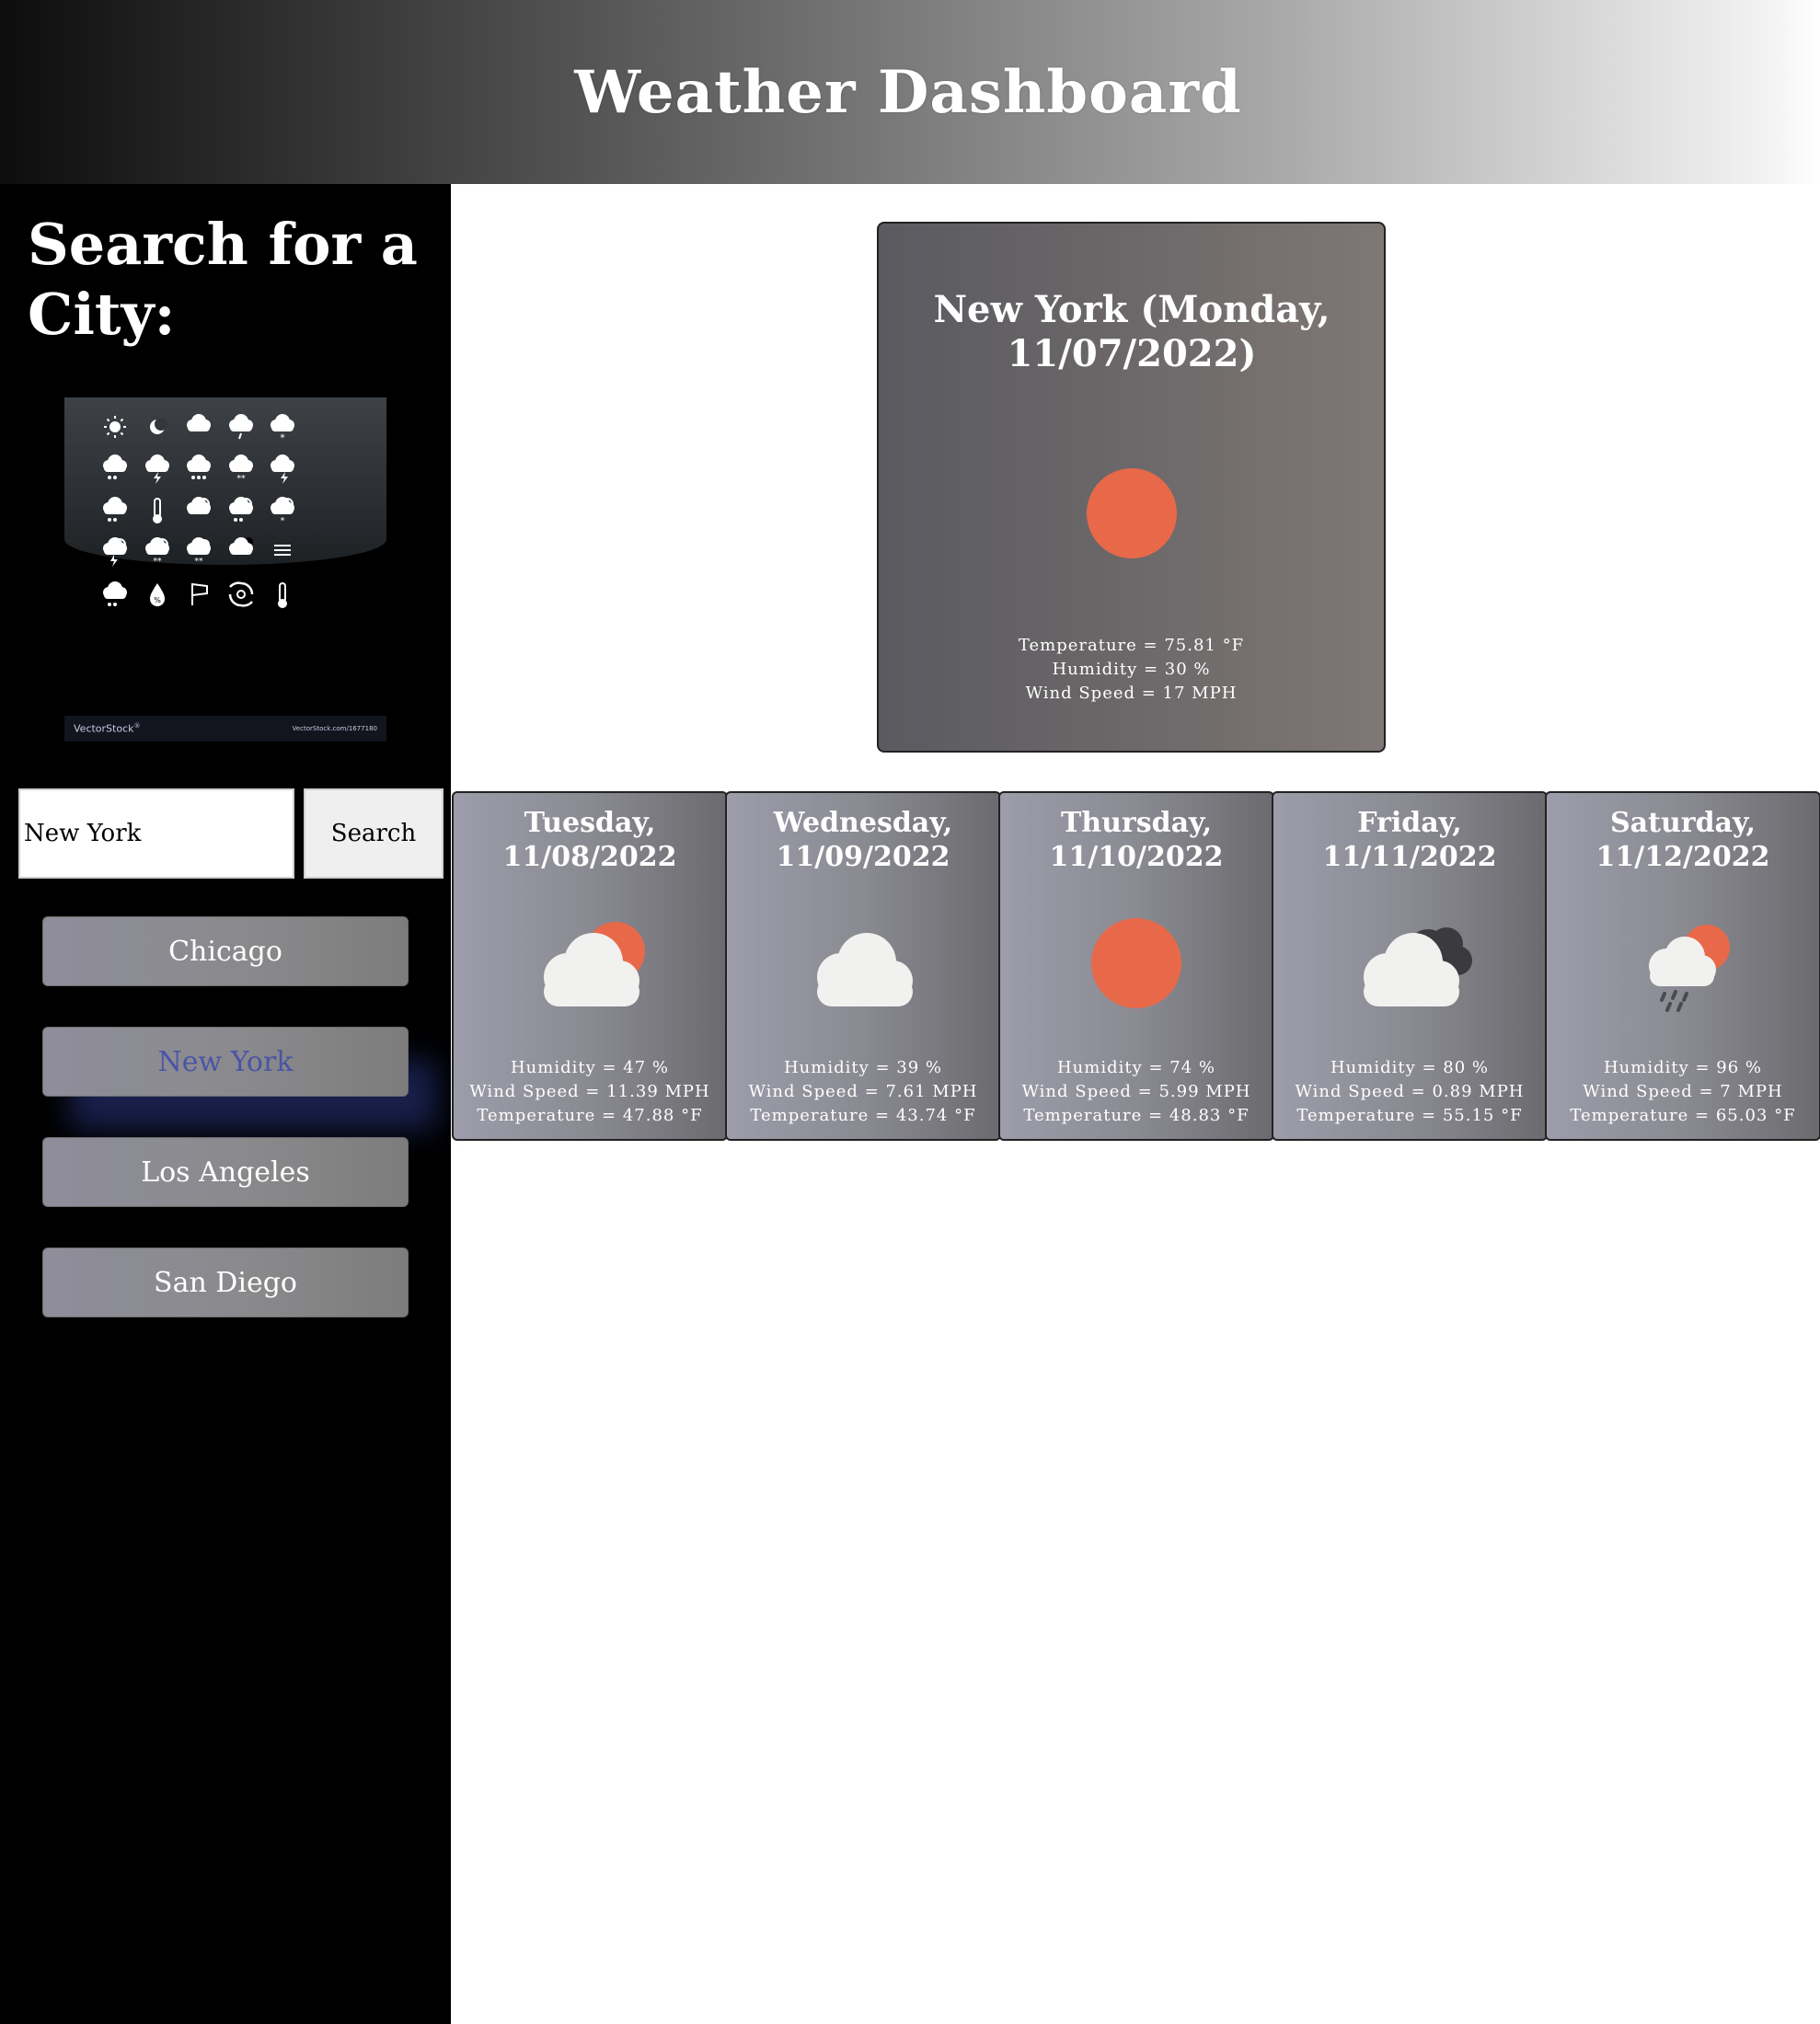 This screenshot has height=2024, width=1820. What do you see at coordinates (225, 1062) in the screenshot?
I see `city-button-new-york: New York` at bounding box center [225, 1062].